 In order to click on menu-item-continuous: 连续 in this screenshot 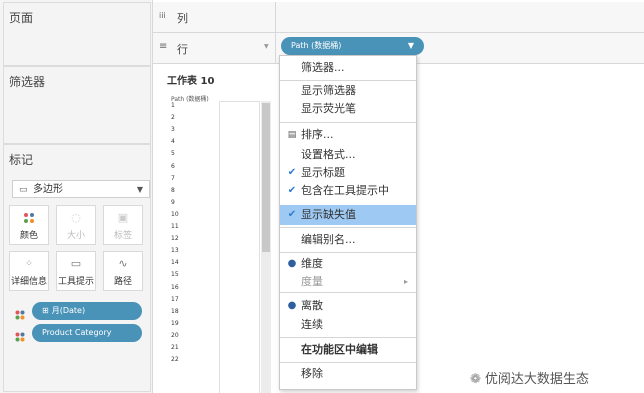, I will do `click(348, 325)`.